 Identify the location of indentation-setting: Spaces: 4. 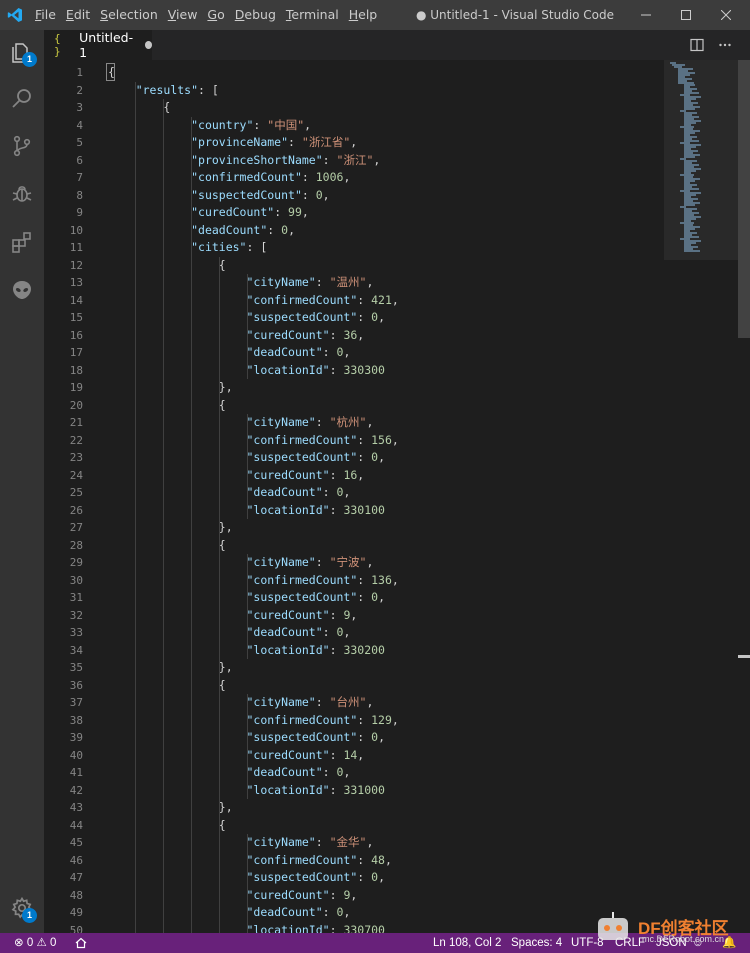
(536, 943).